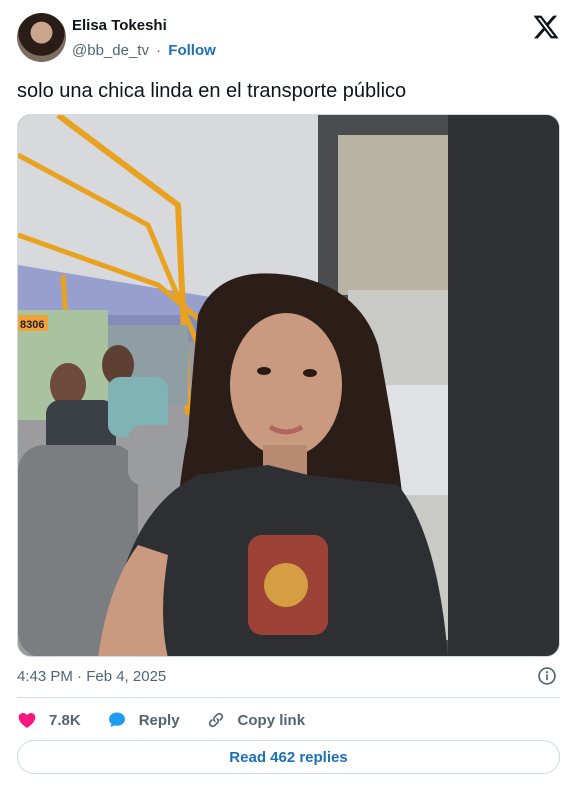 The image size is (576, 790). What do you see at coordinates (41, 37) in the screenshot?
I see `avatar` at bounding box center [41, 37].